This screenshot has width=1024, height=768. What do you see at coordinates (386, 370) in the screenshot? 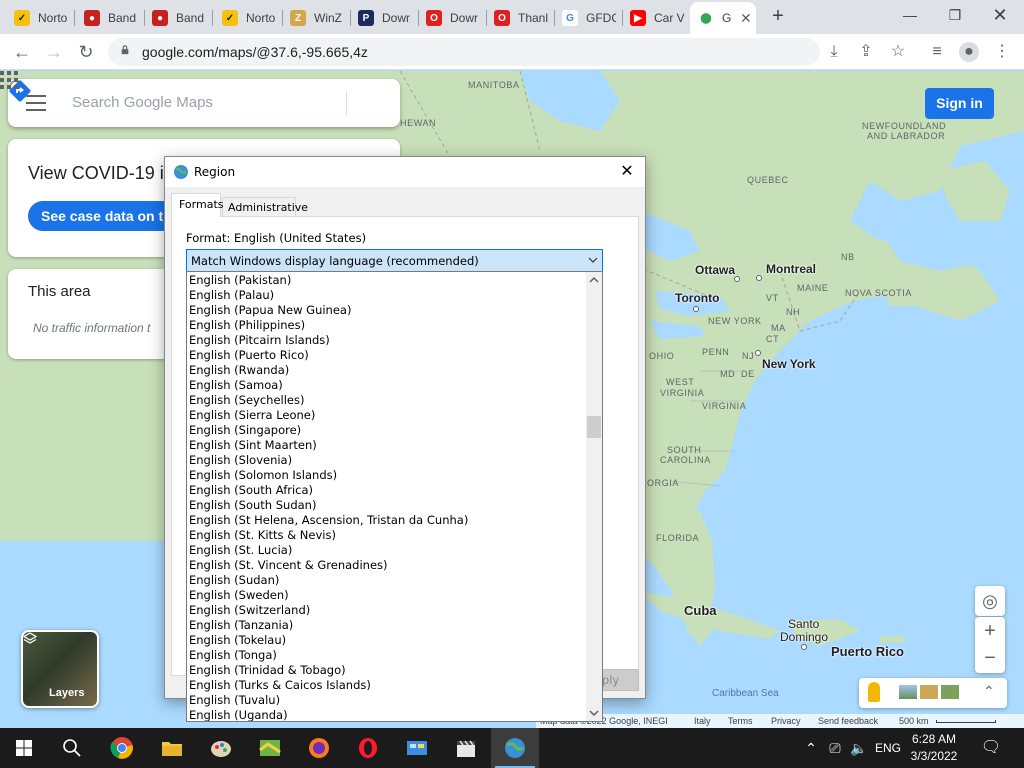
I see `format-option: English (Rwanda)` at bounding box center [386, 370].